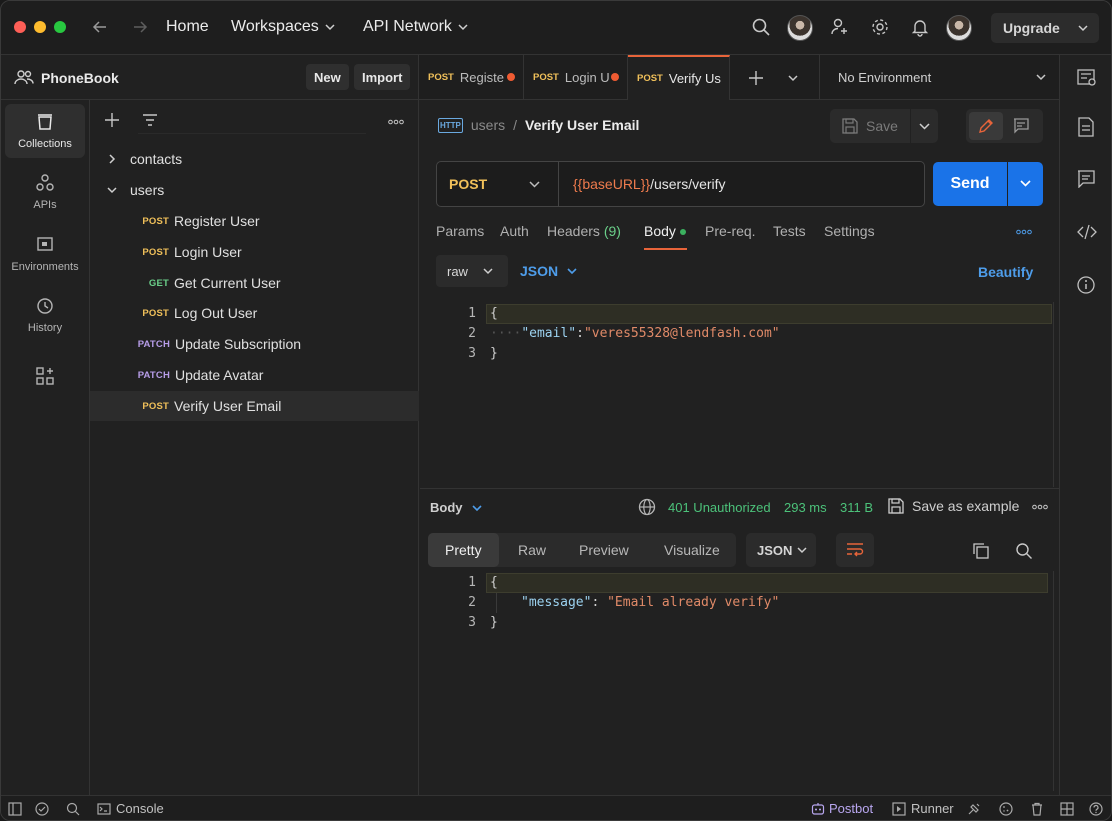 The height and width of the screenshot is (821, 1112). I want to click on minimize-window-button, so click(40, 27).